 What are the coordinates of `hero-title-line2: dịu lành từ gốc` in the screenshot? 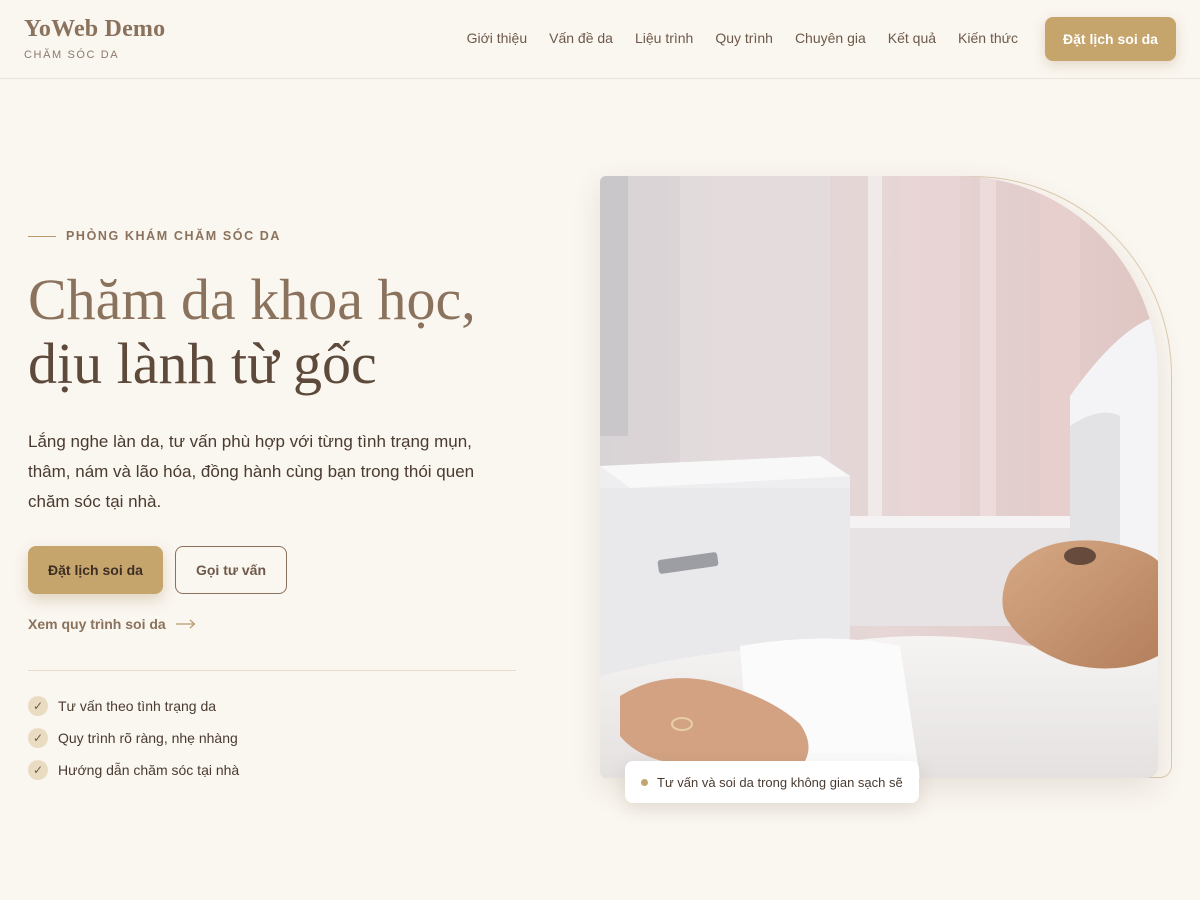 It's located at (202, 363).